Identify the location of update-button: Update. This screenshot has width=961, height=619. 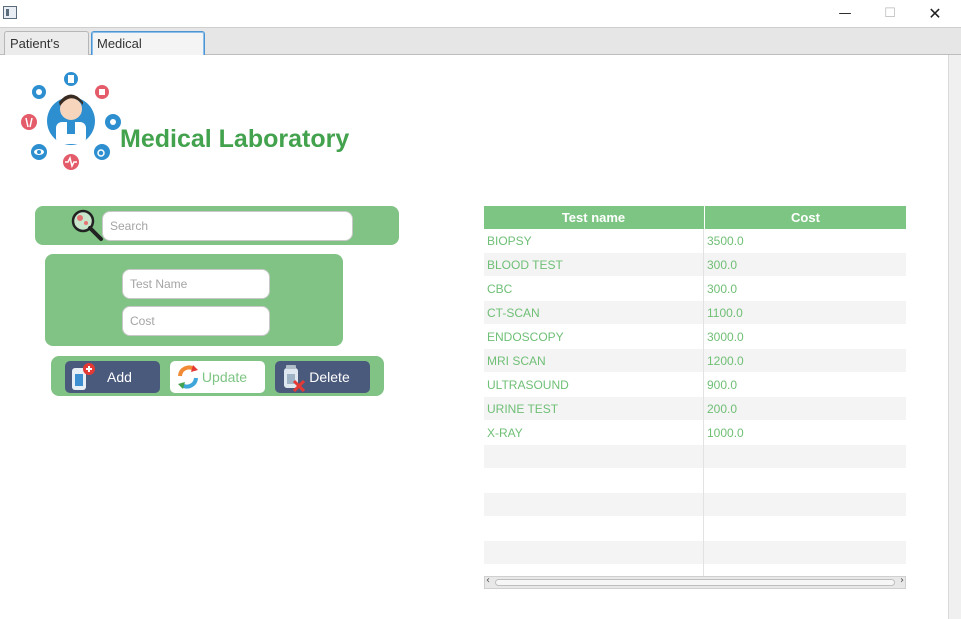
(217, 377).